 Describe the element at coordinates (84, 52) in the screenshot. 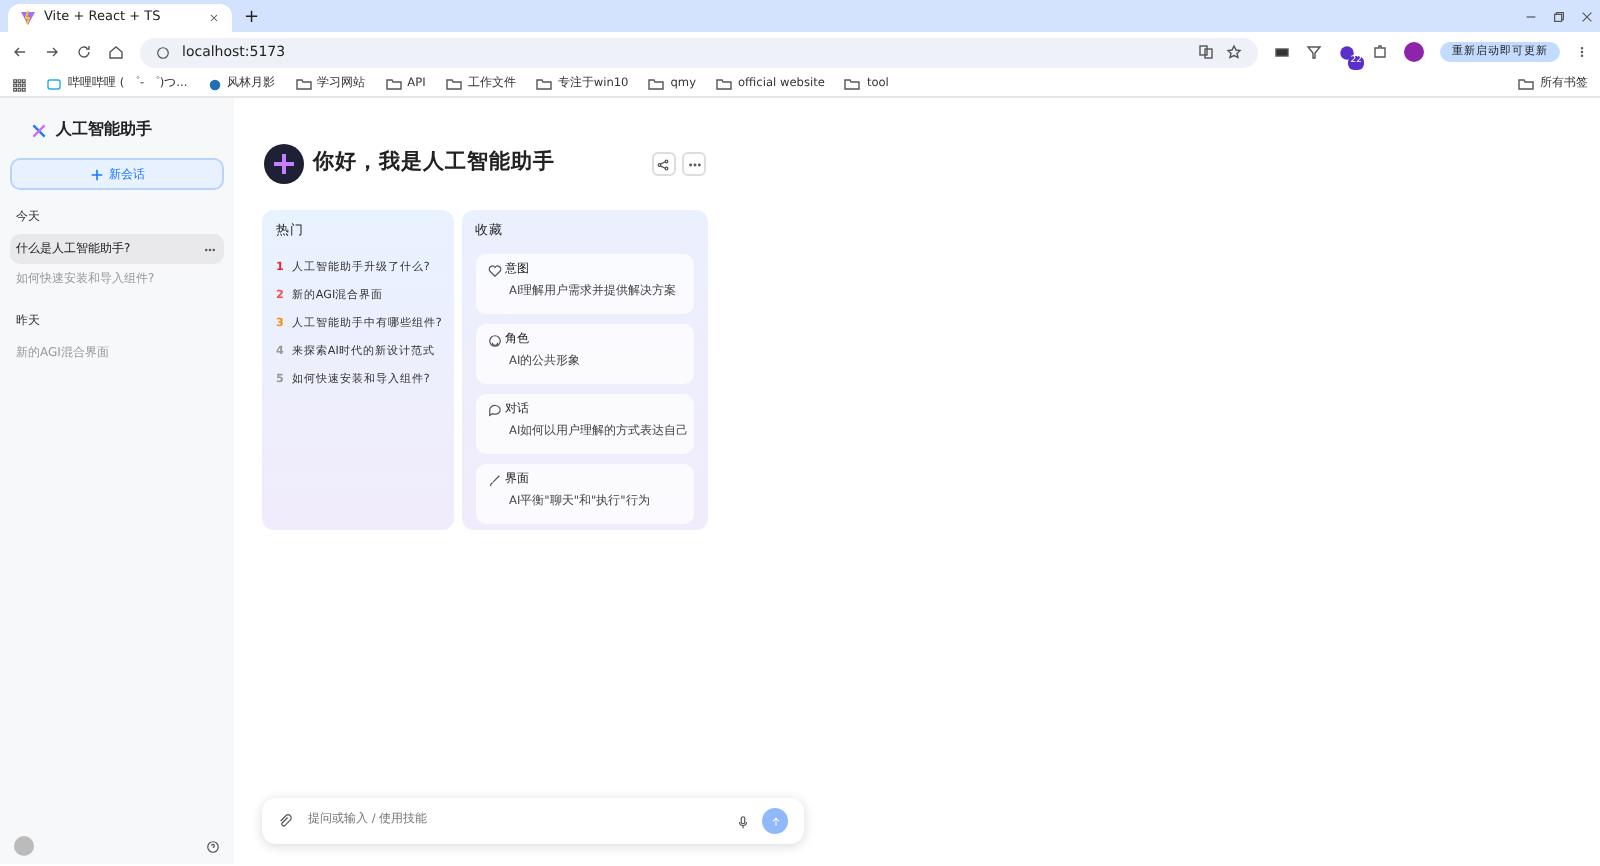

I see `reload-icon` at that location.